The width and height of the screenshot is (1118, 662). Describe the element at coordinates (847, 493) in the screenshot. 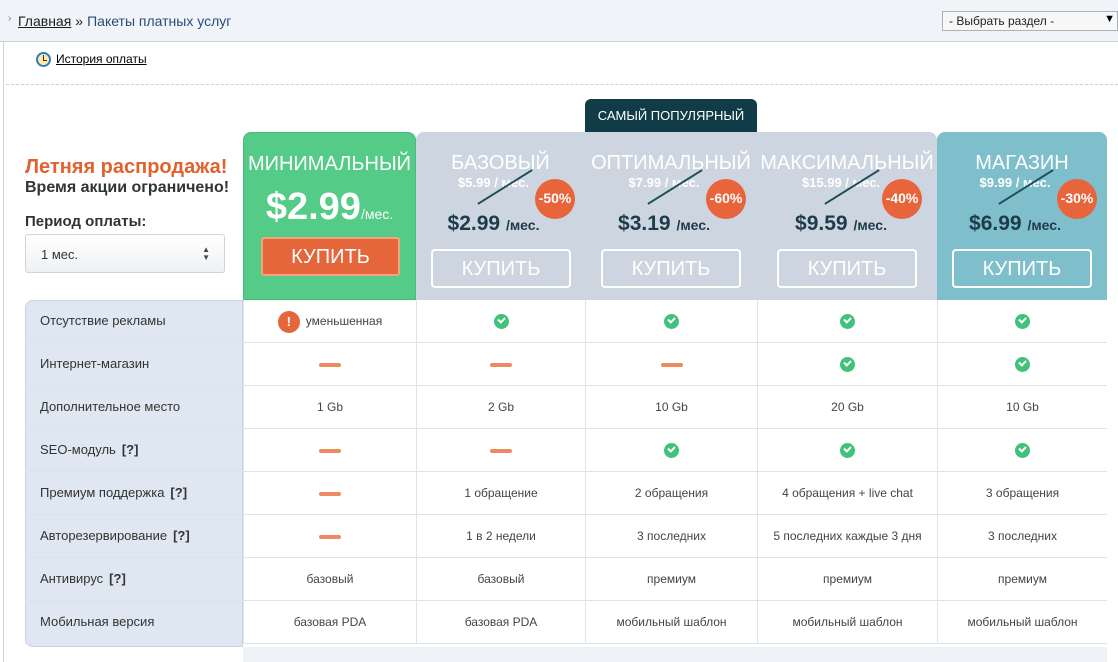

I see `feature-cell: 4 обращения + live chat` at that location.